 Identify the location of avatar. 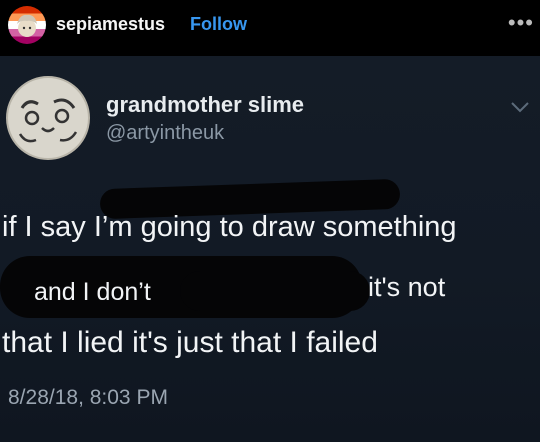
(27, 25).